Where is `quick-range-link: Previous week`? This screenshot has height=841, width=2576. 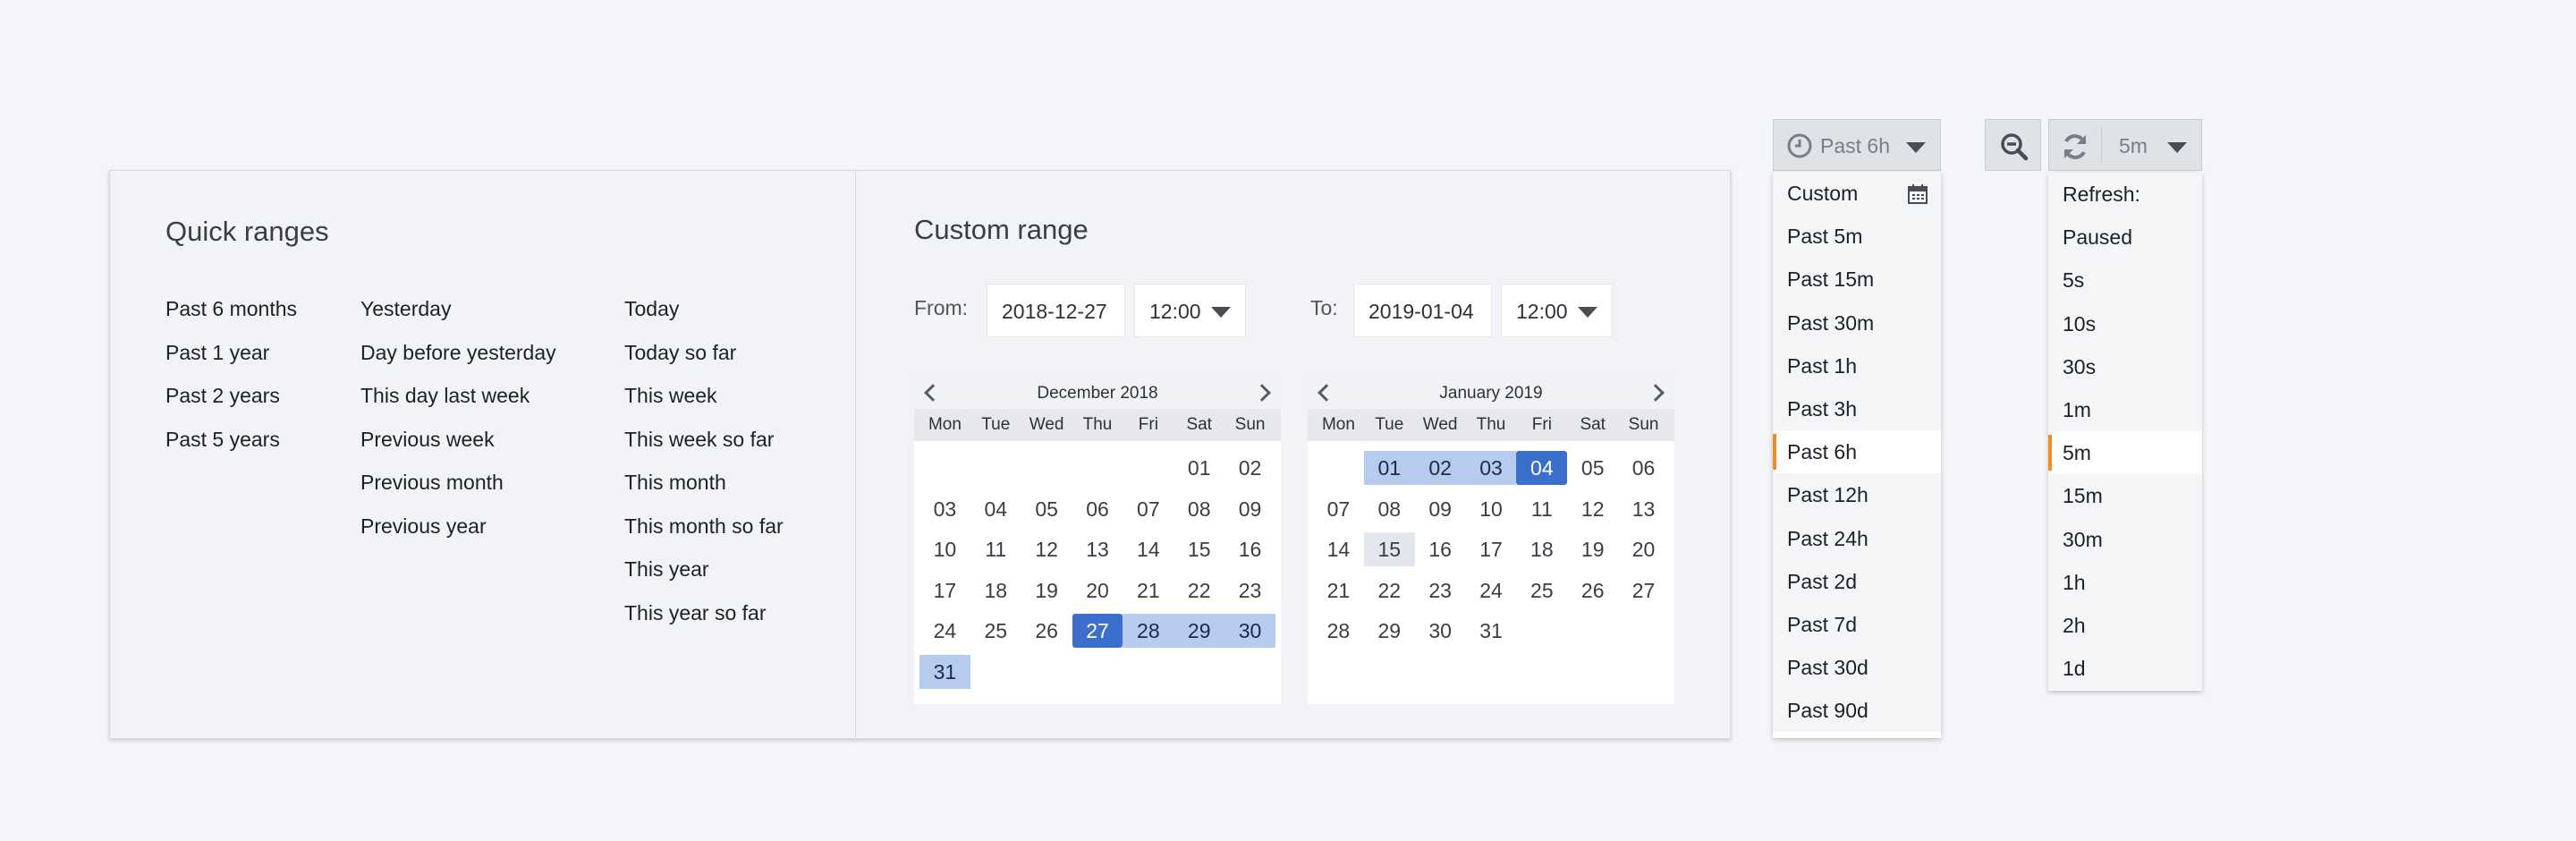 quick-range-link: Previous week is located at coordinates (492, 449).